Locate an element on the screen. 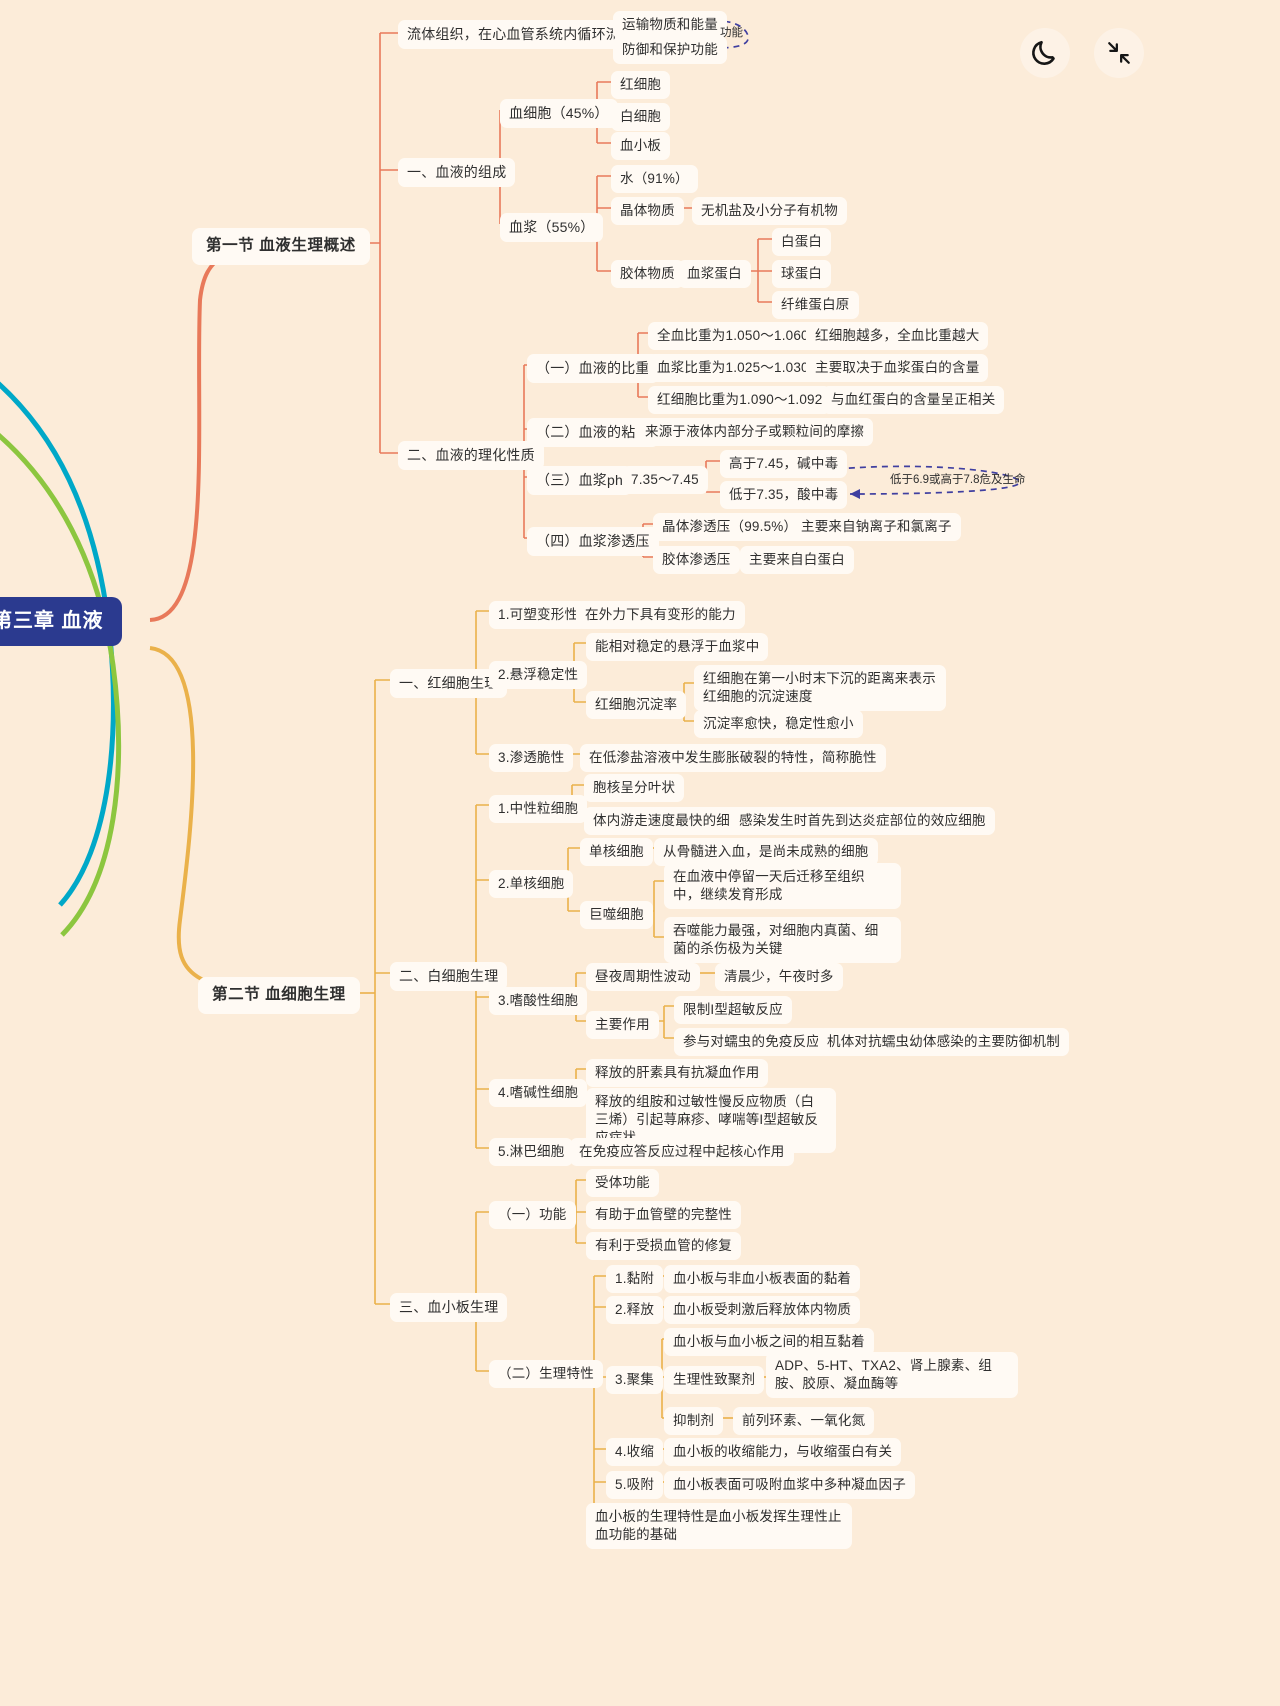  node-function-repair: 有利于受损血管的修复 is located at coordinates (663, 1246).